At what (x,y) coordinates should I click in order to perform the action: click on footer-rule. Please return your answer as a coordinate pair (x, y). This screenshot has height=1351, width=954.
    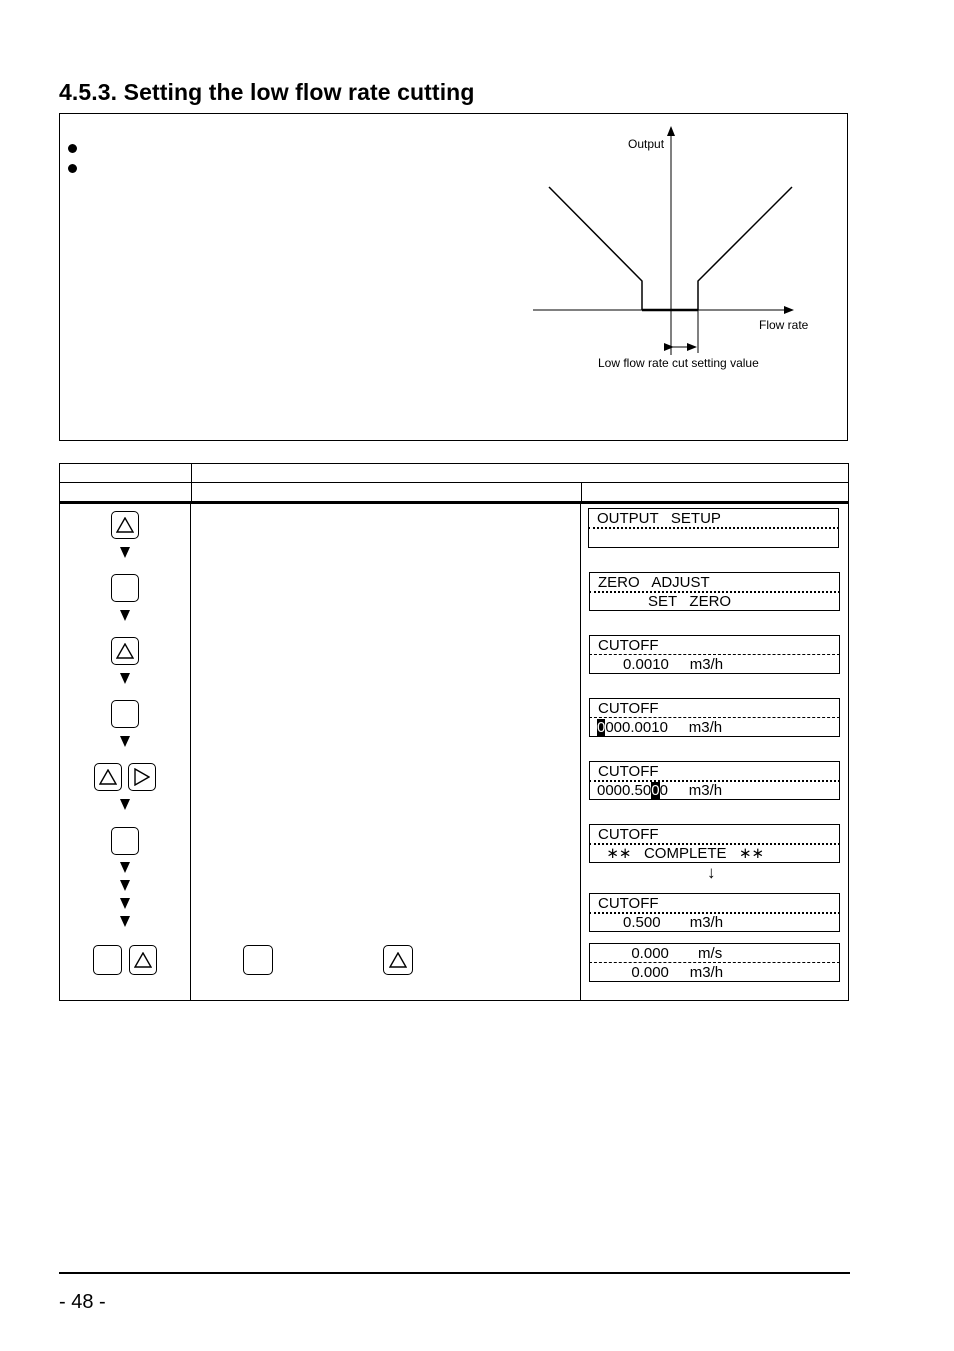
    Looking at the image, I should click on (454, 1273).